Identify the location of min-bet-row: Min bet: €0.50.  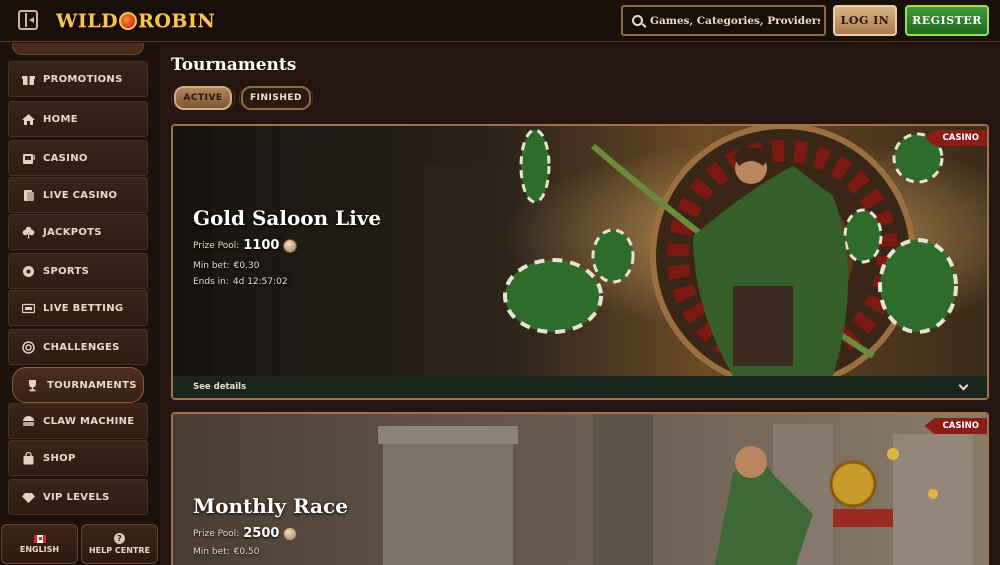
(226, 552).